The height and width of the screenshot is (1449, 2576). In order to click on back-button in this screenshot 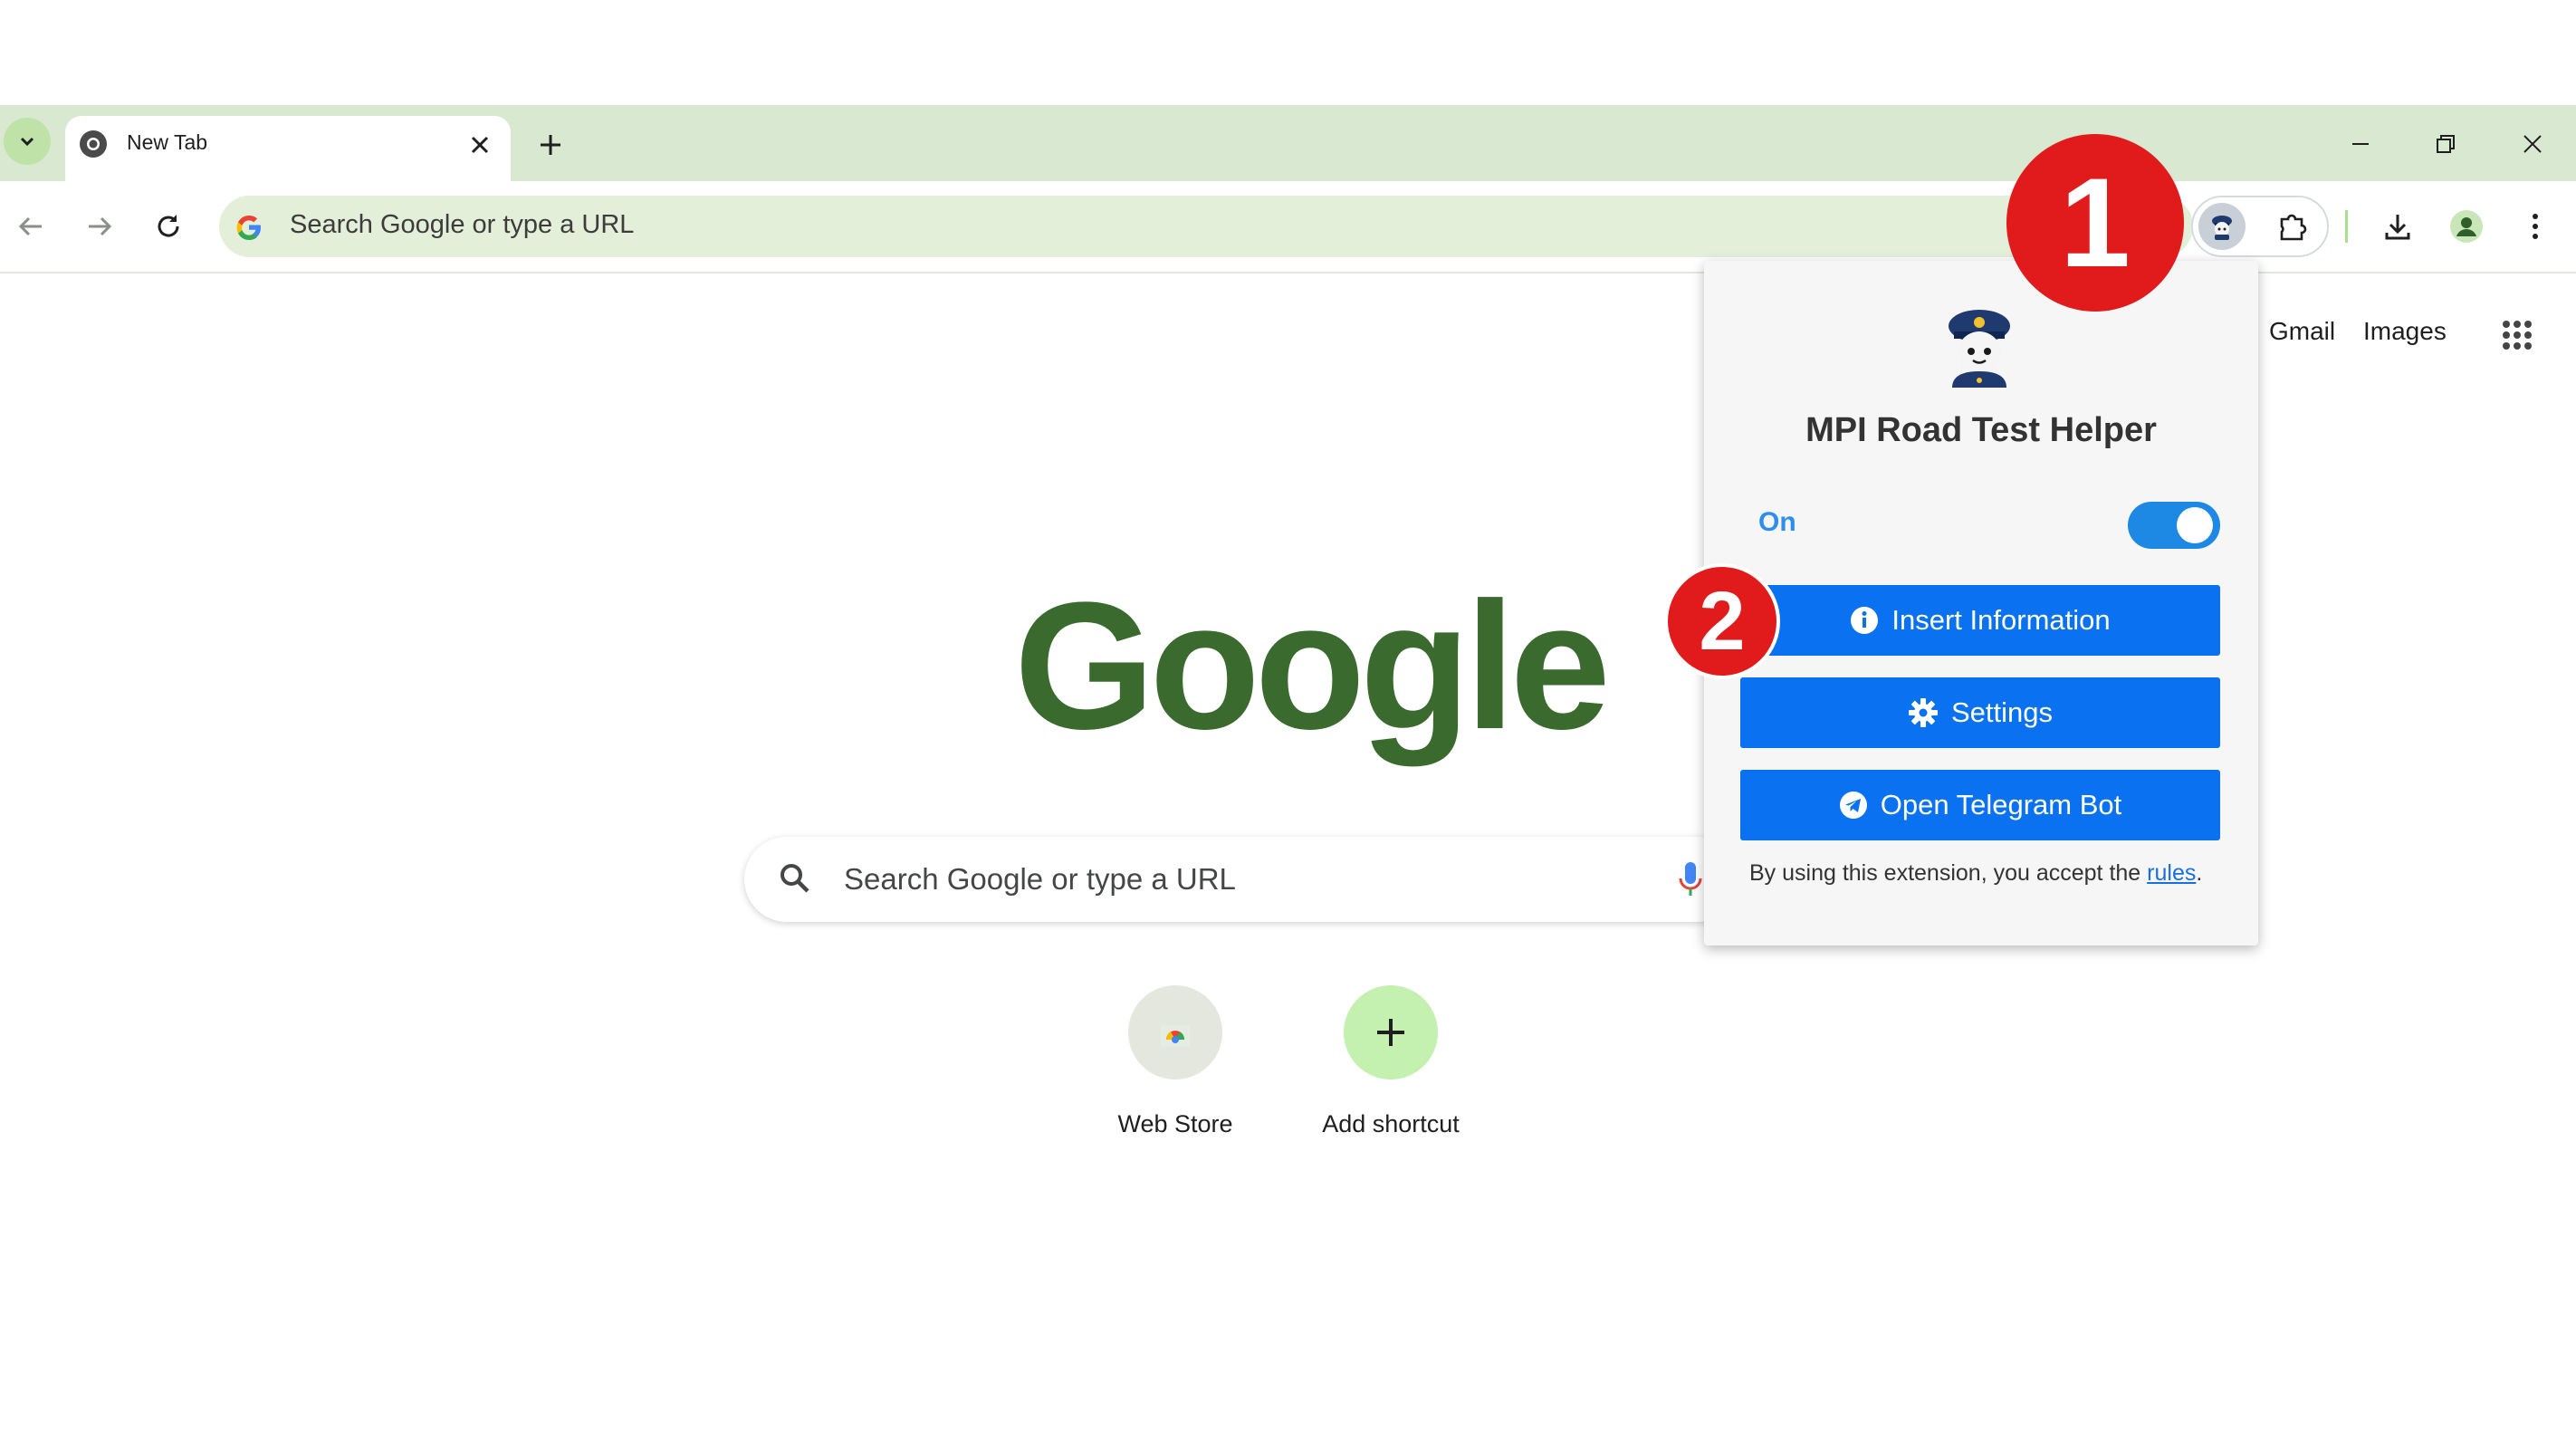, I will do `click(30, 226)`.